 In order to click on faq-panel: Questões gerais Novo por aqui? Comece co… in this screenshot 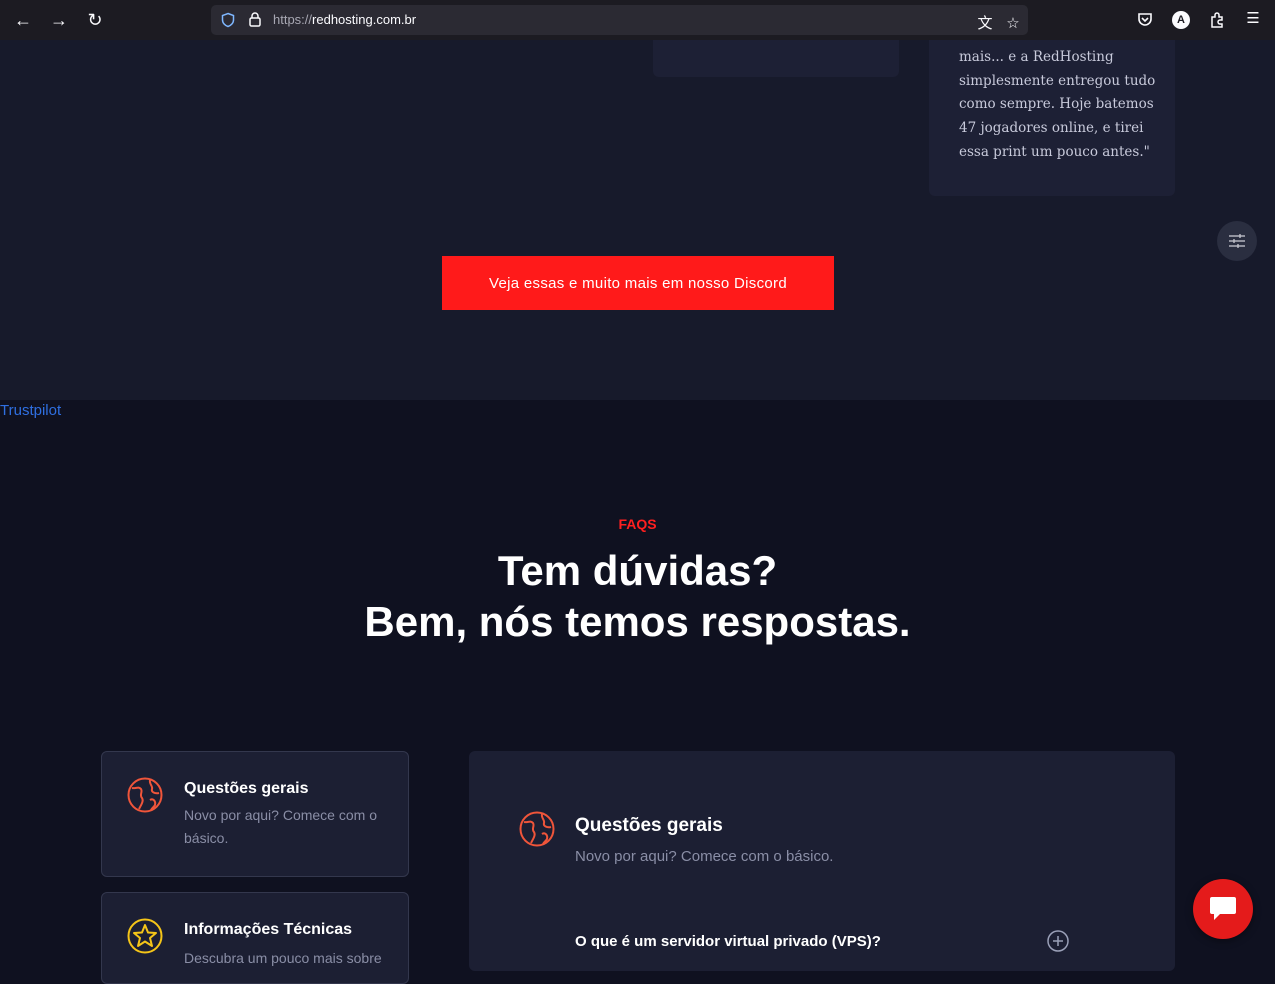, I will do `click(822, 861)`.